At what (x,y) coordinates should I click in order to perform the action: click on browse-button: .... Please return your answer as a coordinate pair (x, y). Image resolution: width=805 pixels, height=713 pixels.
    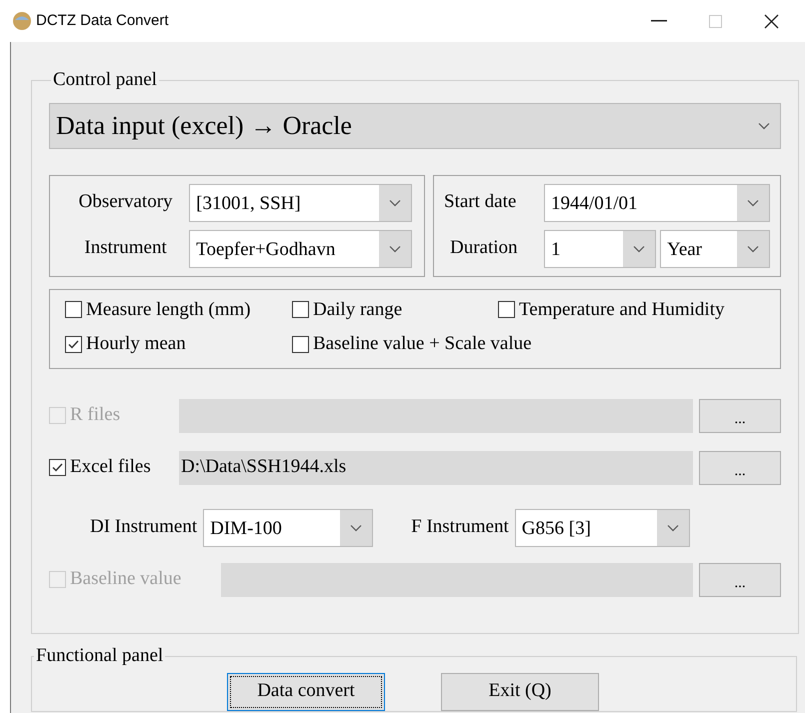
    Looking at the image, I should click on (740, 467).